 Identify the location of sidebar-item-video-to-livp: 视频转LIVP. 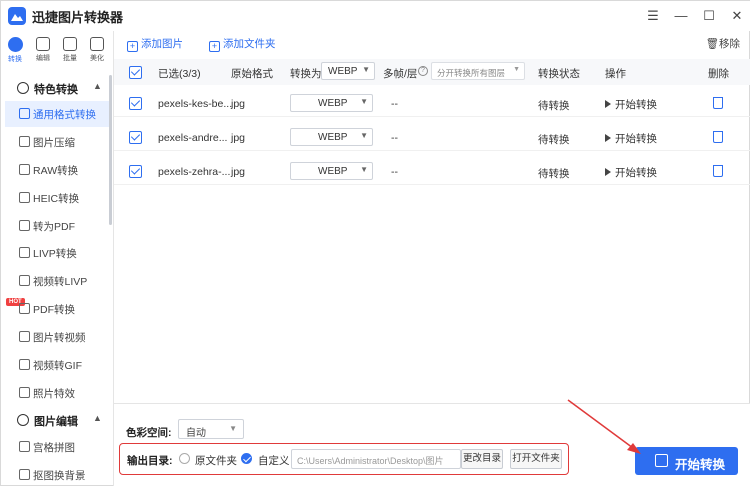
(57, 281).